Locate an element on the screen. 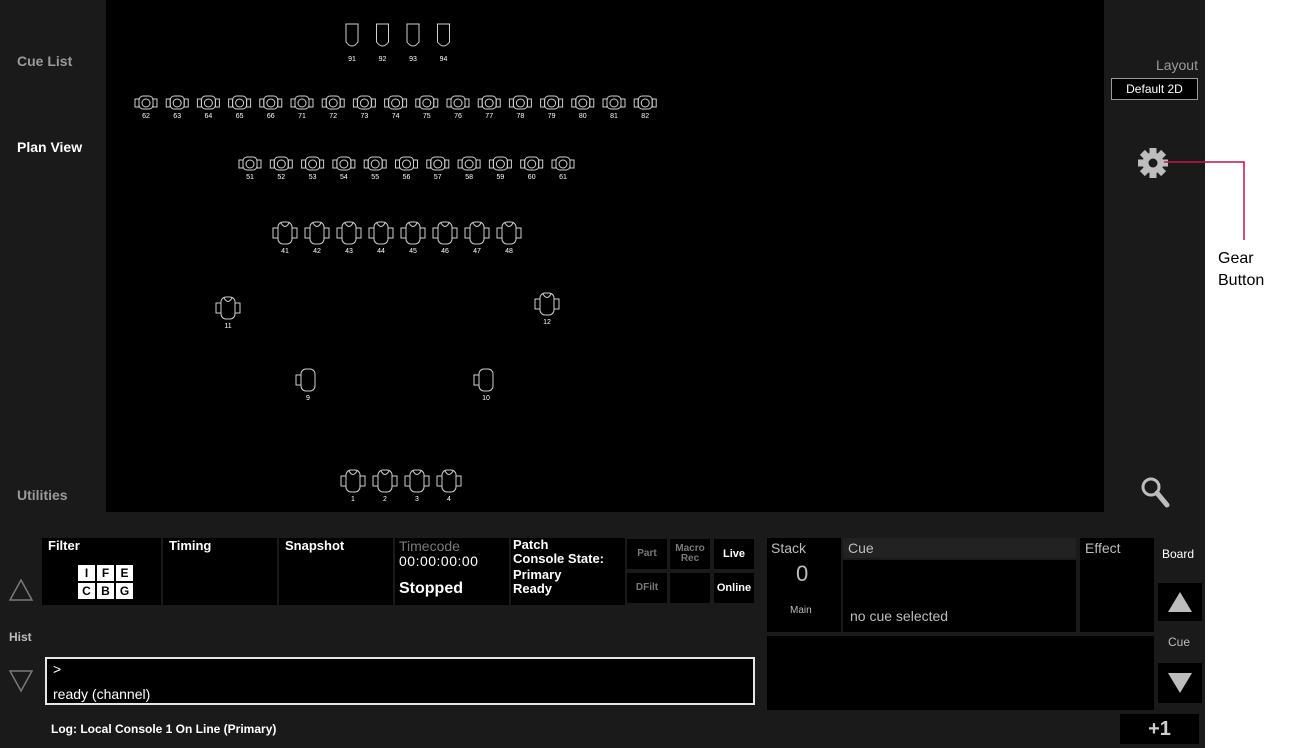  channel-label: 12 is located at coordinates (547, 322).